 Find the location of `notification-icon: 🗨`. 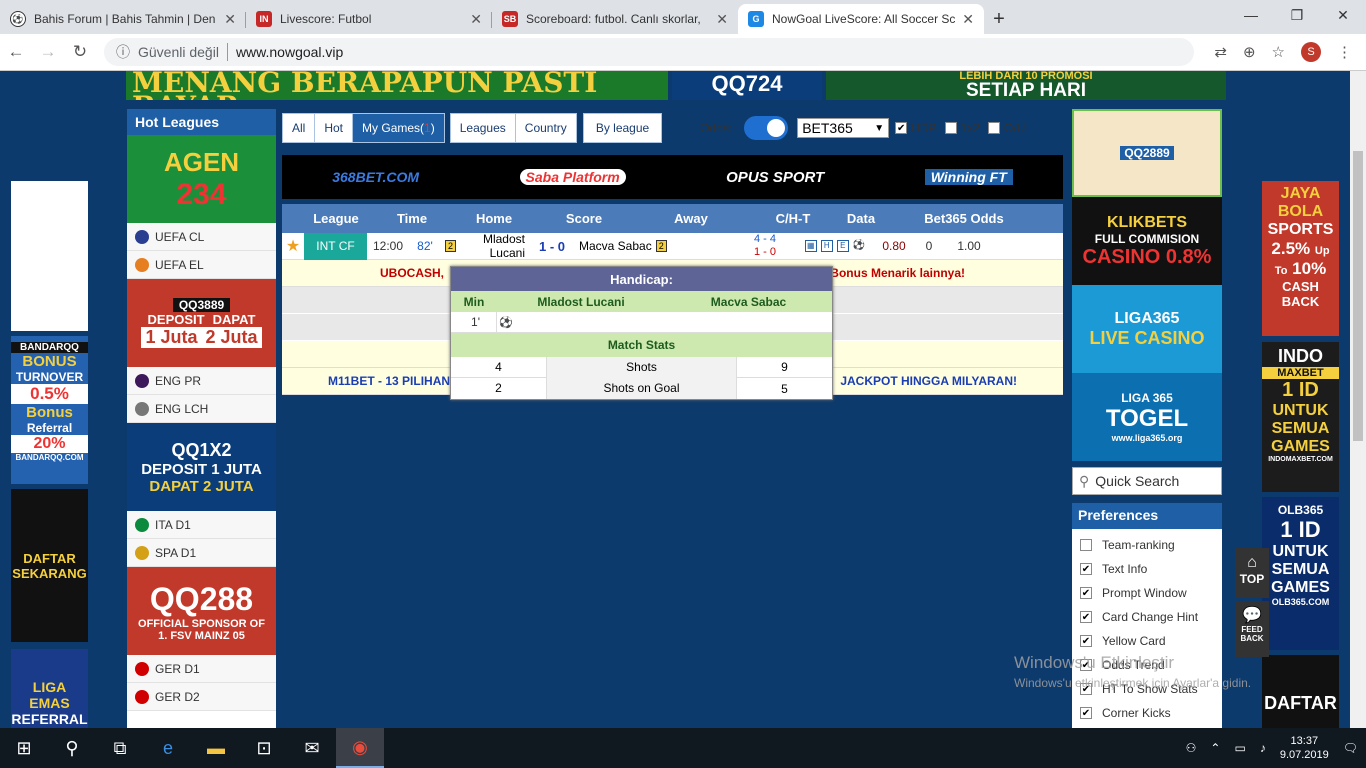

notification-icon: 🗨 is located at coordinates (1350, 748).